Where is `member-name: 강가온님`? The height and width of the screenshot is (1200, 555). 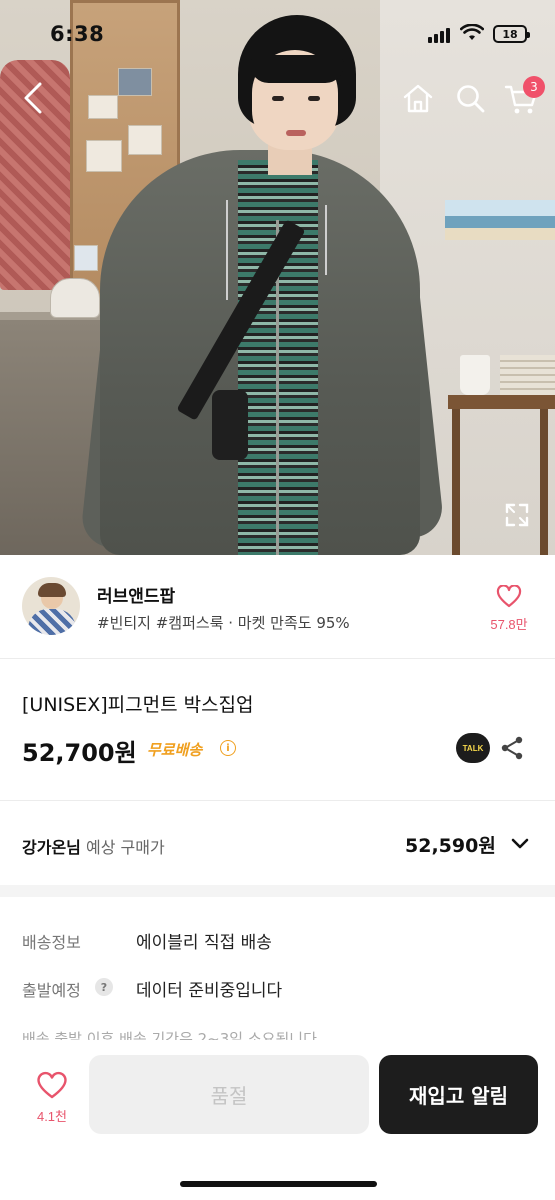
member-name: 강가온님 is located at coordinates (51, 847).